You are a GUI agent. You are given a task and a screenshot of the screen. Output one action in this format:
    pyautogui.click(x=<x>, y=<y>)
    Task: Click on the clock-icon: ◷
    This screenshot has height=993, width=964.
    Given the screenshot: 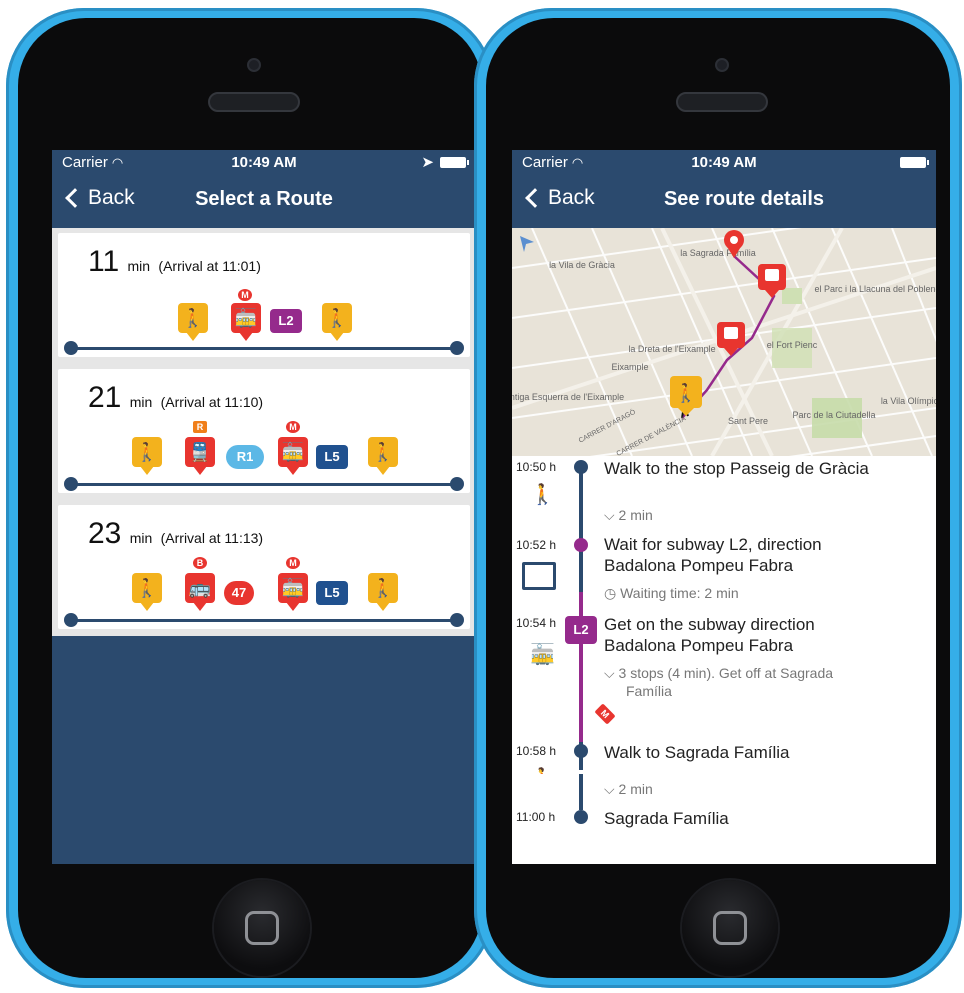 What is the action you would take?
    pyautogui.click(x=610, y=593)
    